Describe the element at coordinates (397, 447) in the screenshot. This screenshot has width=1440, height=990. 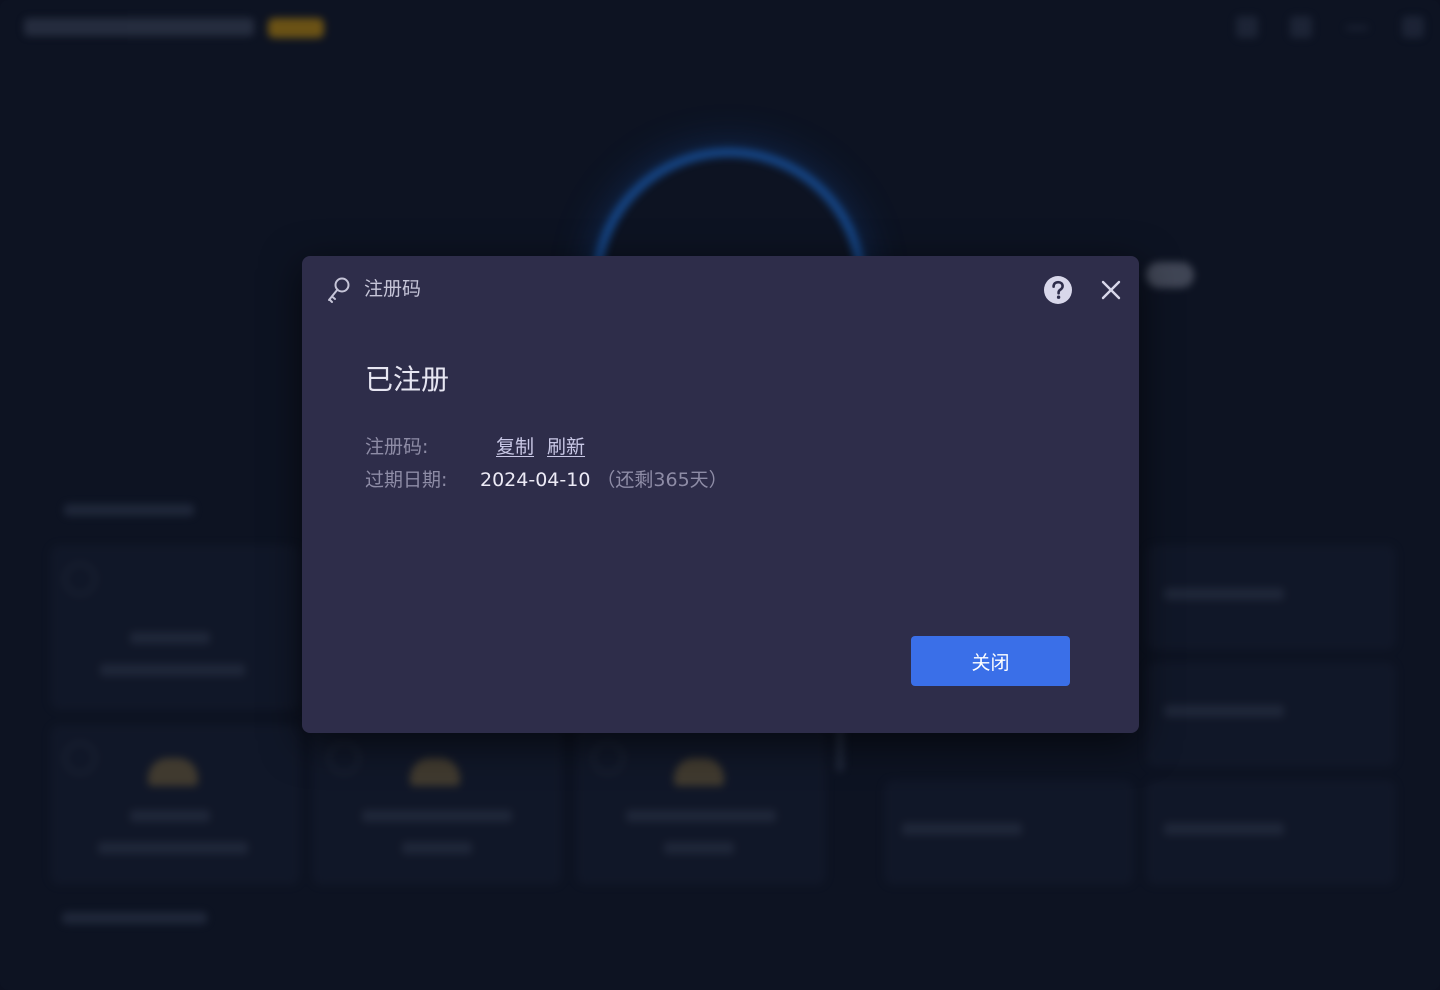
I see `registration-code-label: 注册码:` at that location.